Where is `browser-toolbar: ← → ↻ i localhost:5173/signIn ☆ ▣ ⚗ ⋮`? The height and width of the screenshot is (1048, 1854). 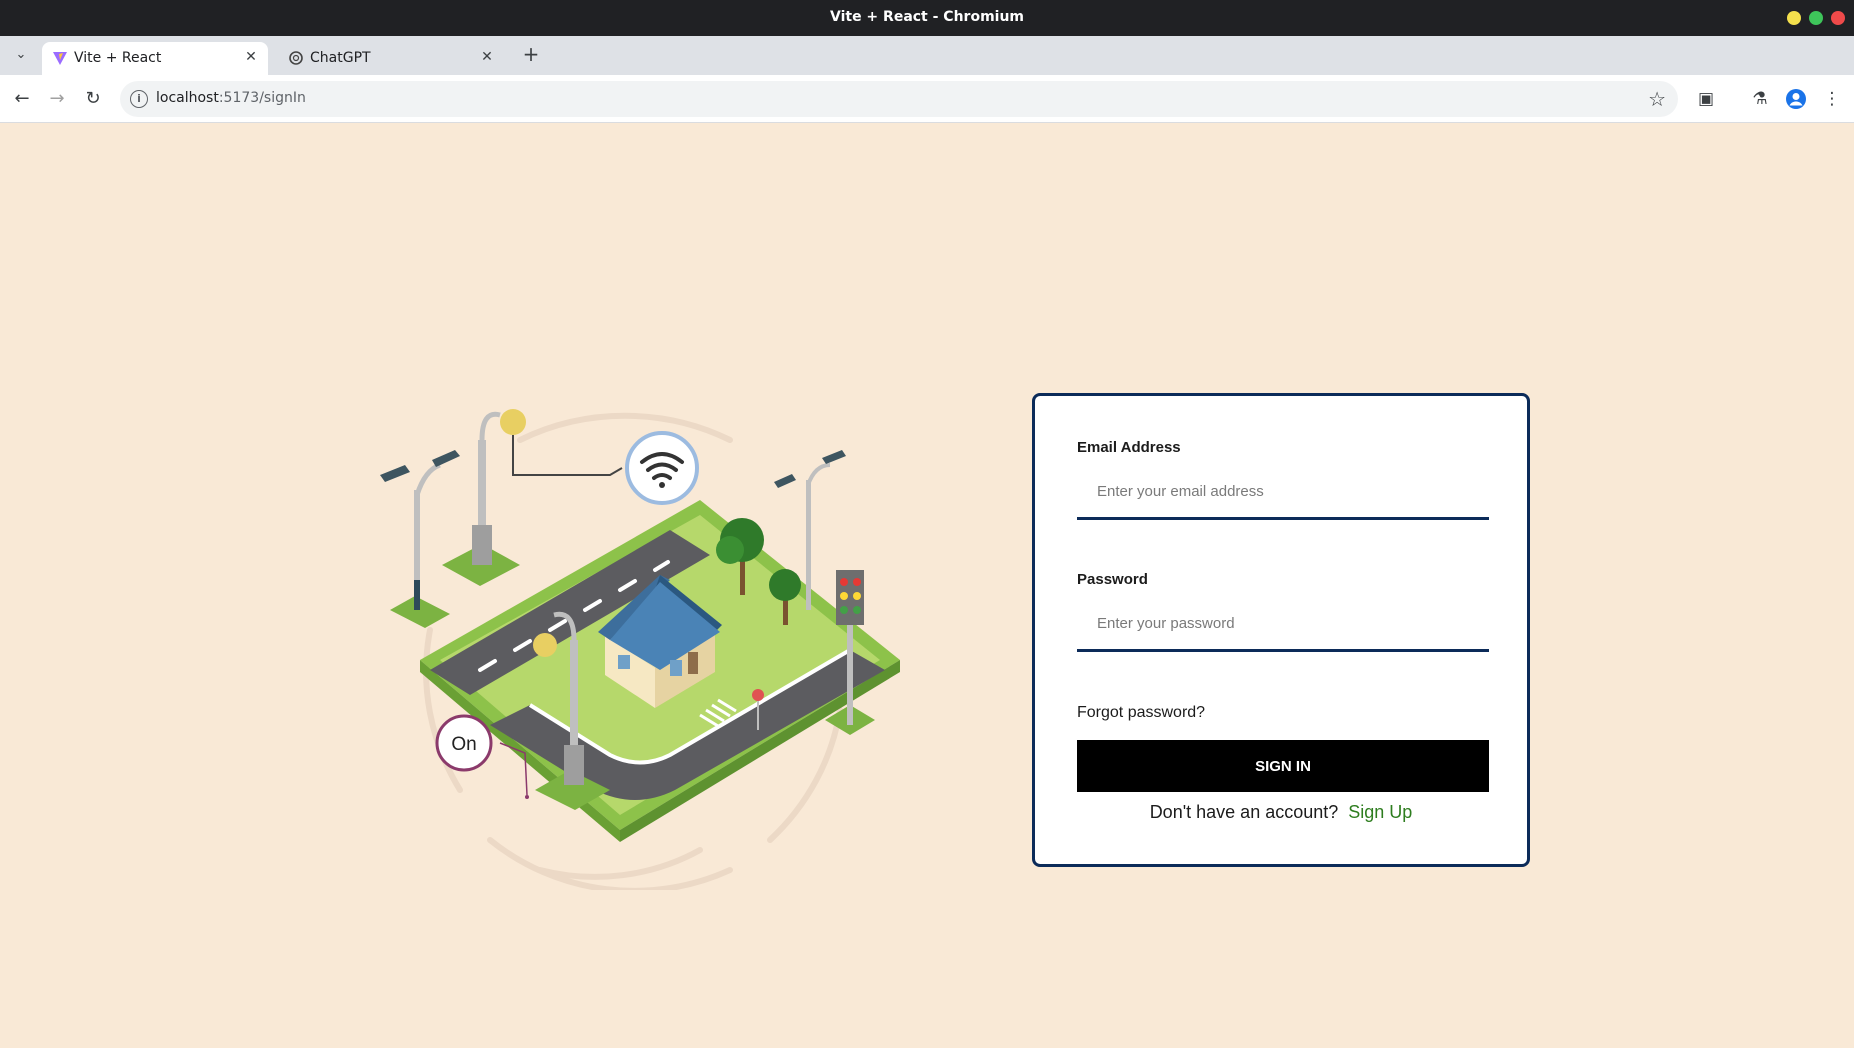 browser-toolbar: ← → ↻ i localhost:5173/signIn ☆ ▣ ⚗ ⋮ is located at coordinates (927, 99).